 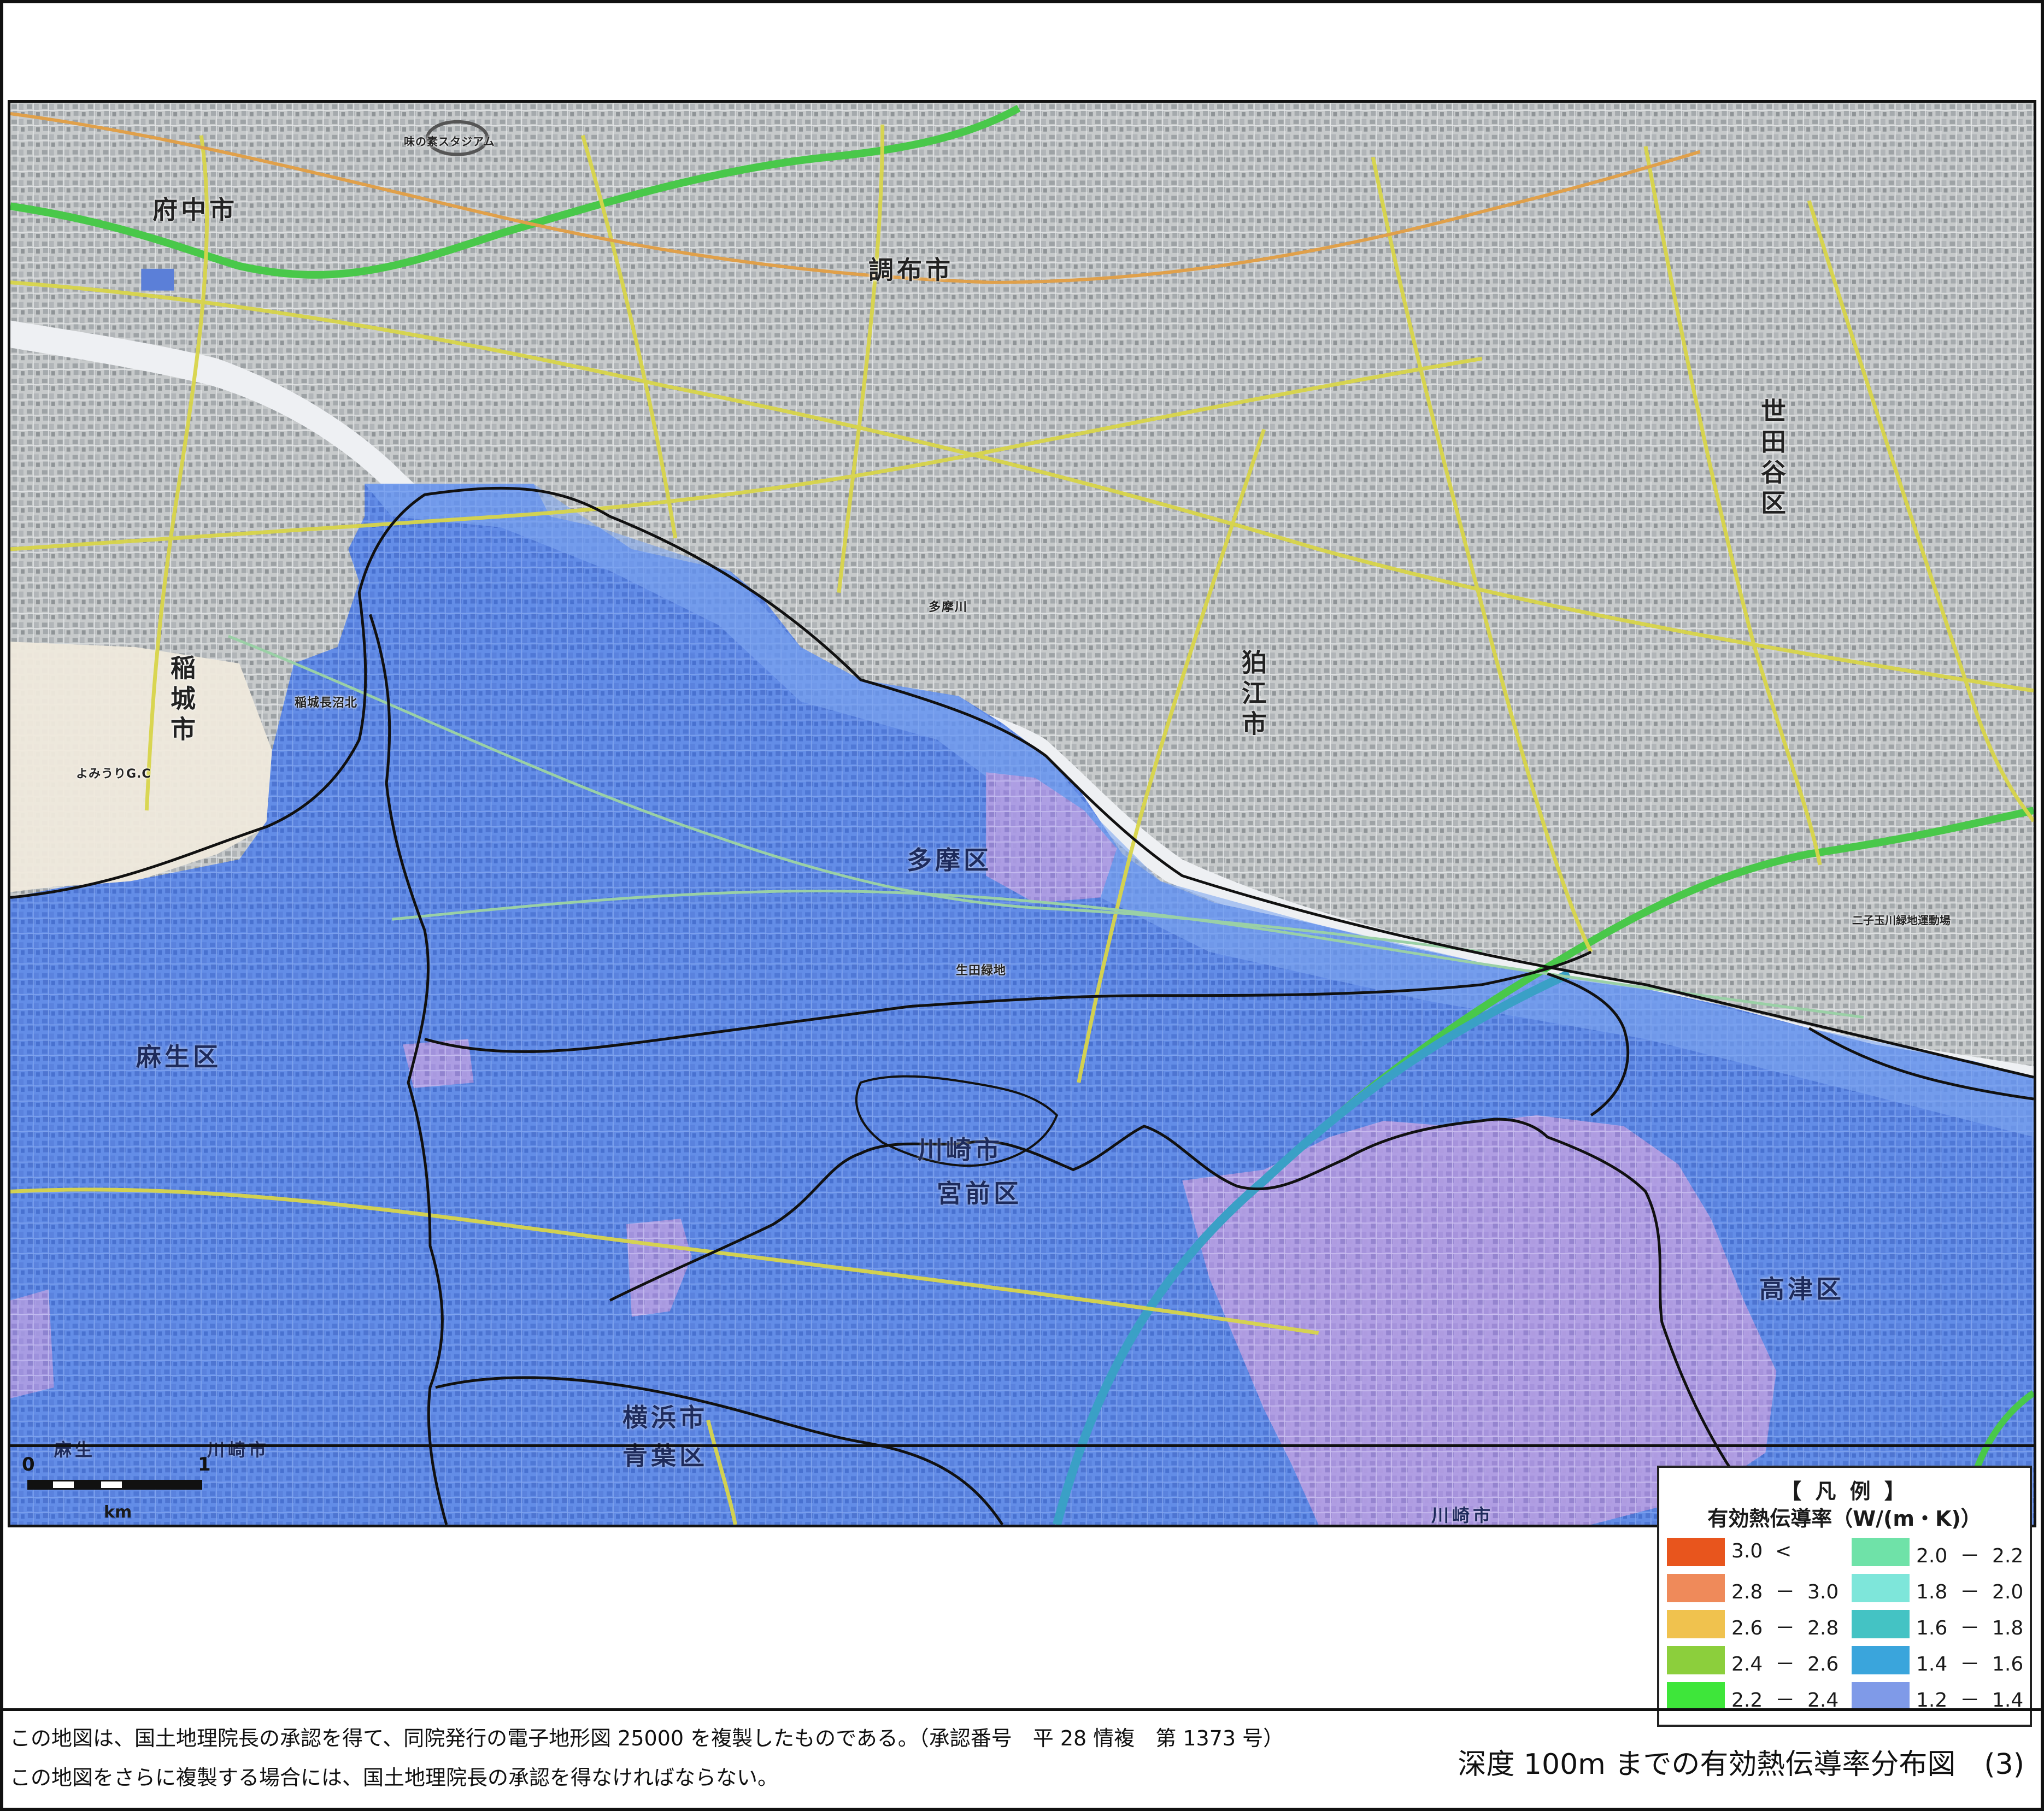 I want to click on legend-label: 2.6 － 2.8, so click(x=1785, y=1628).